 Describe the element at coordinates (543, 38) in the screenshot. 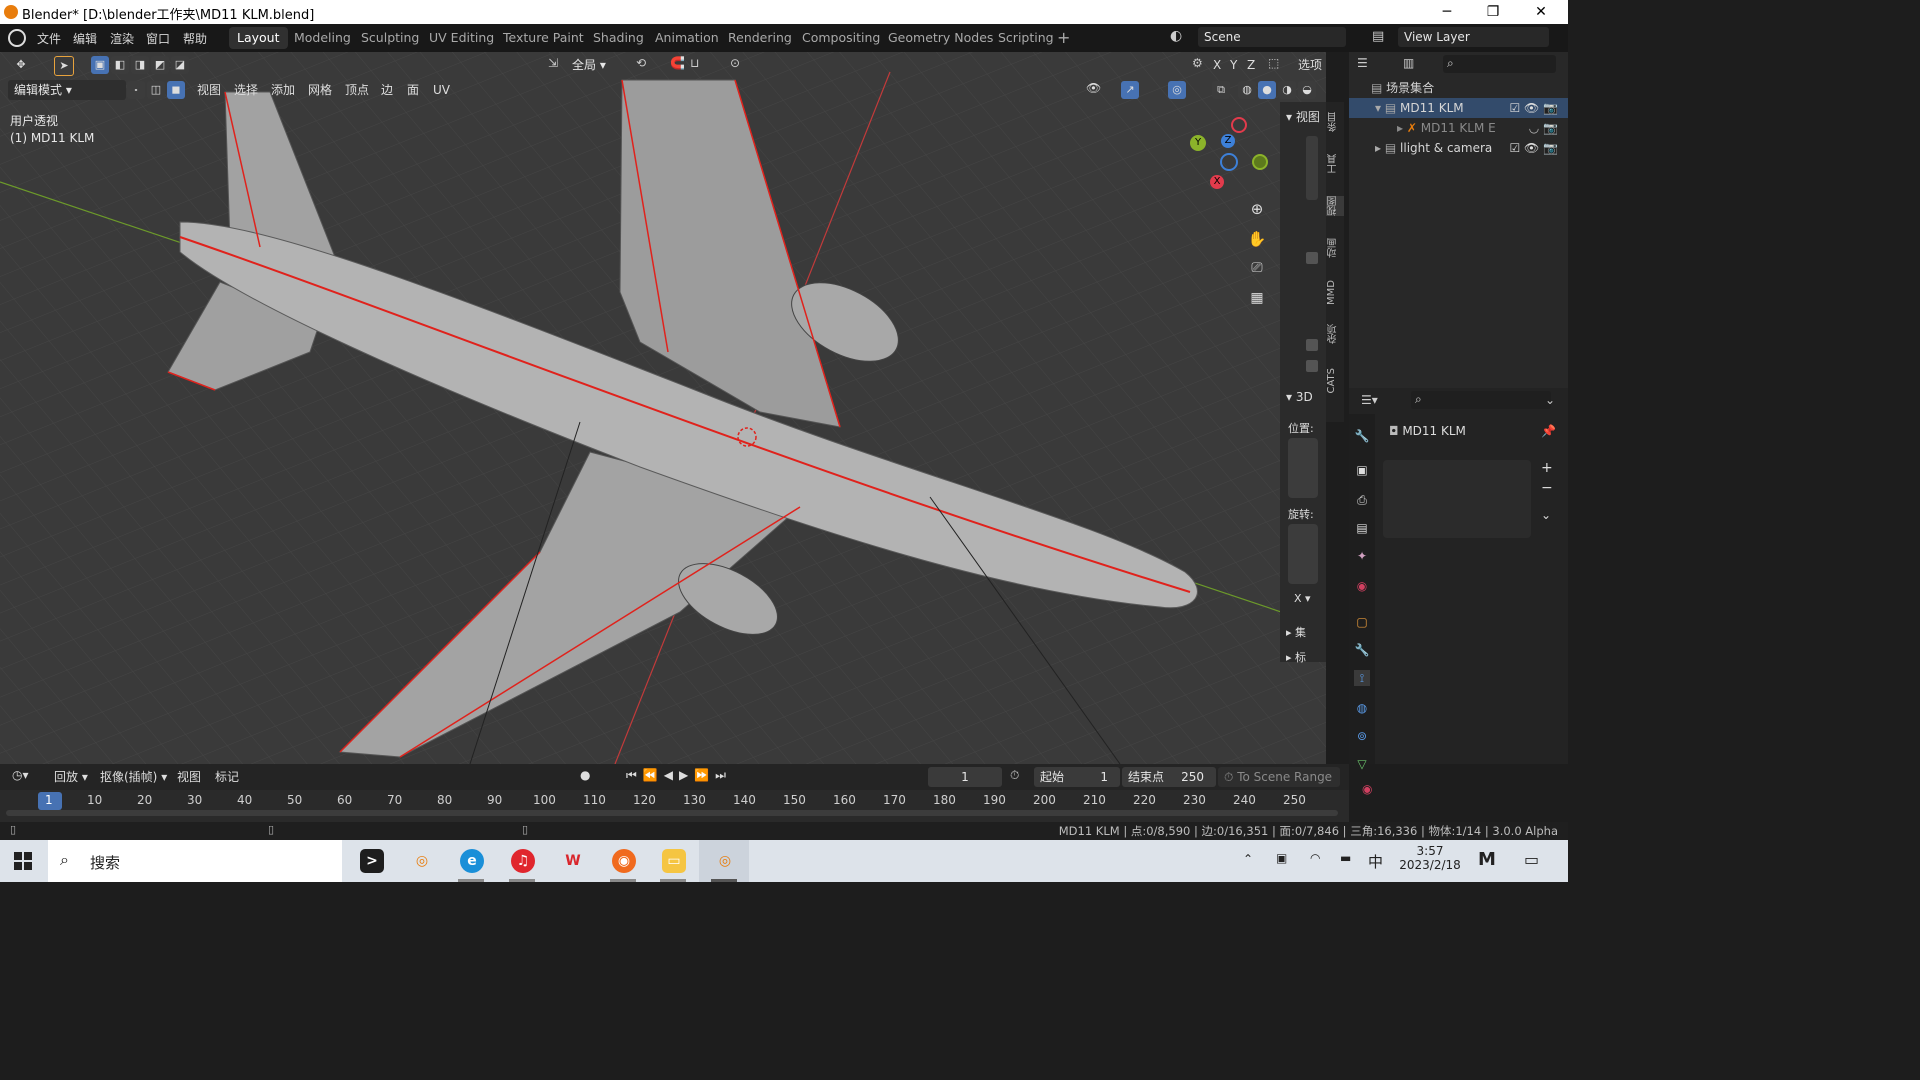

I see `tab-texture-paint: Texture Paint` at that location.